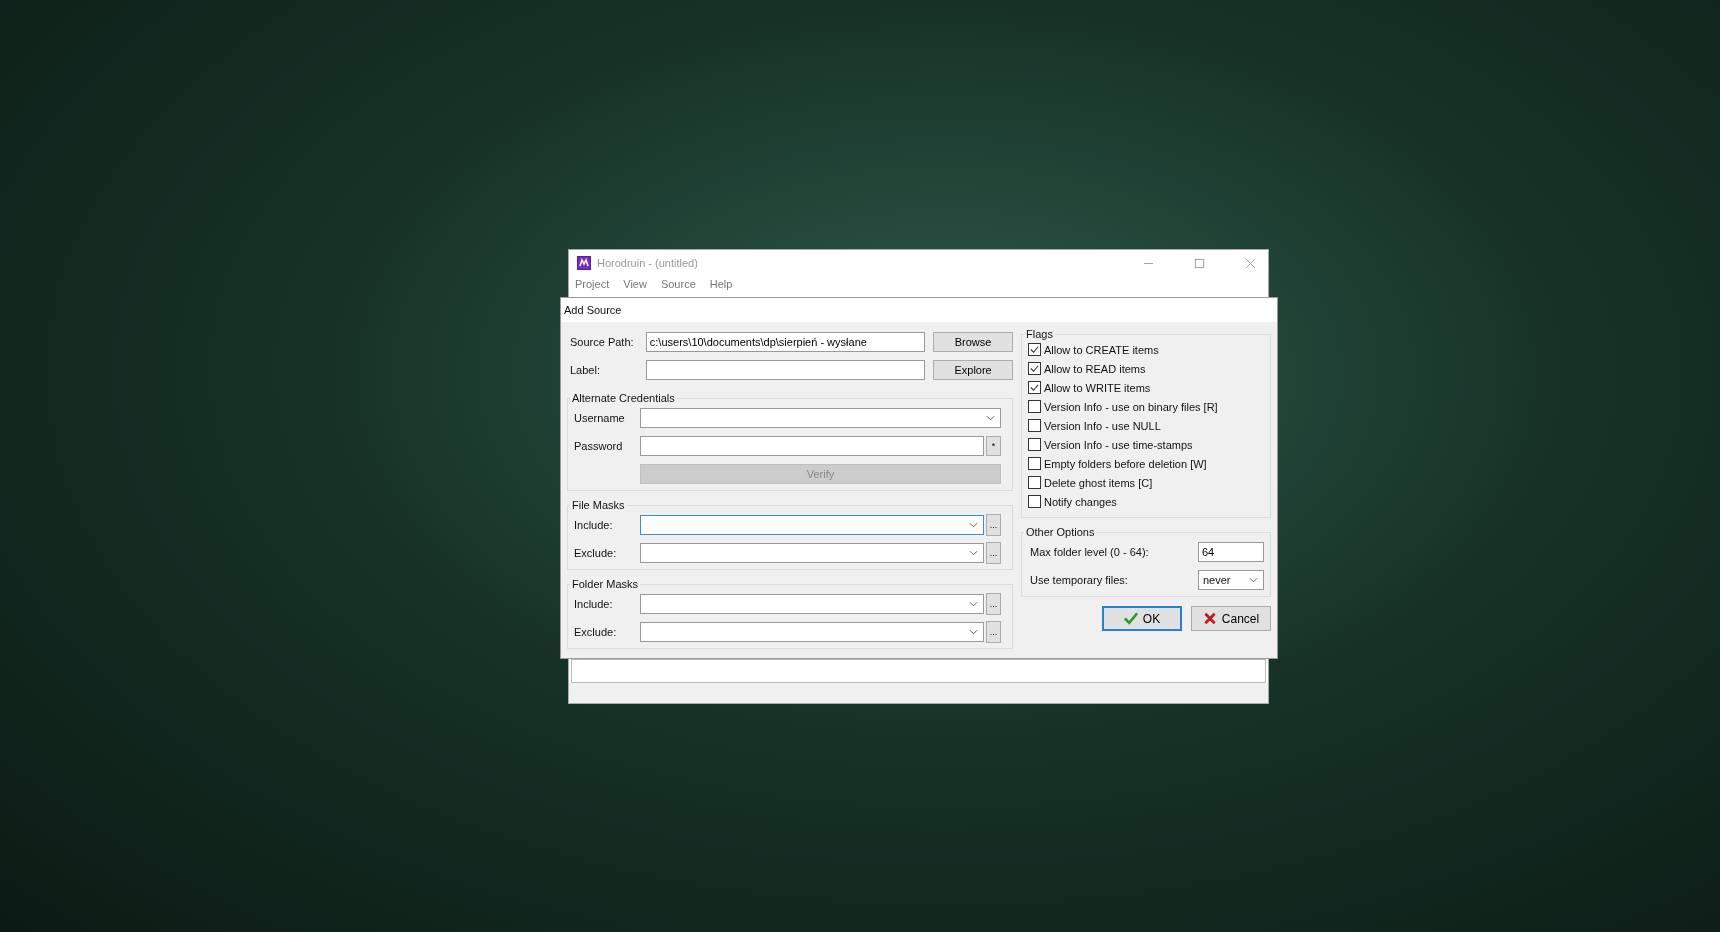 This screenshot has height=932, width=1720. Describe the element at coordinates (1199, 263) in the screenshot. I see `maximize-icon` at that location.